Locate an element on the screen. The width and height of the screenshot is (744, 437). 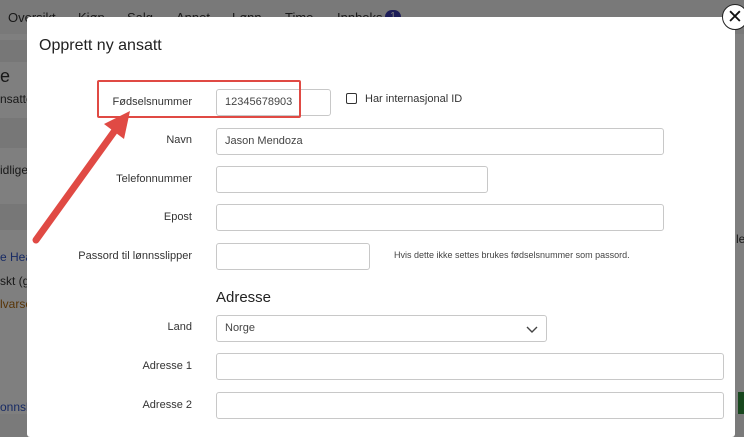
email-input is located at coordinates (440, 217).